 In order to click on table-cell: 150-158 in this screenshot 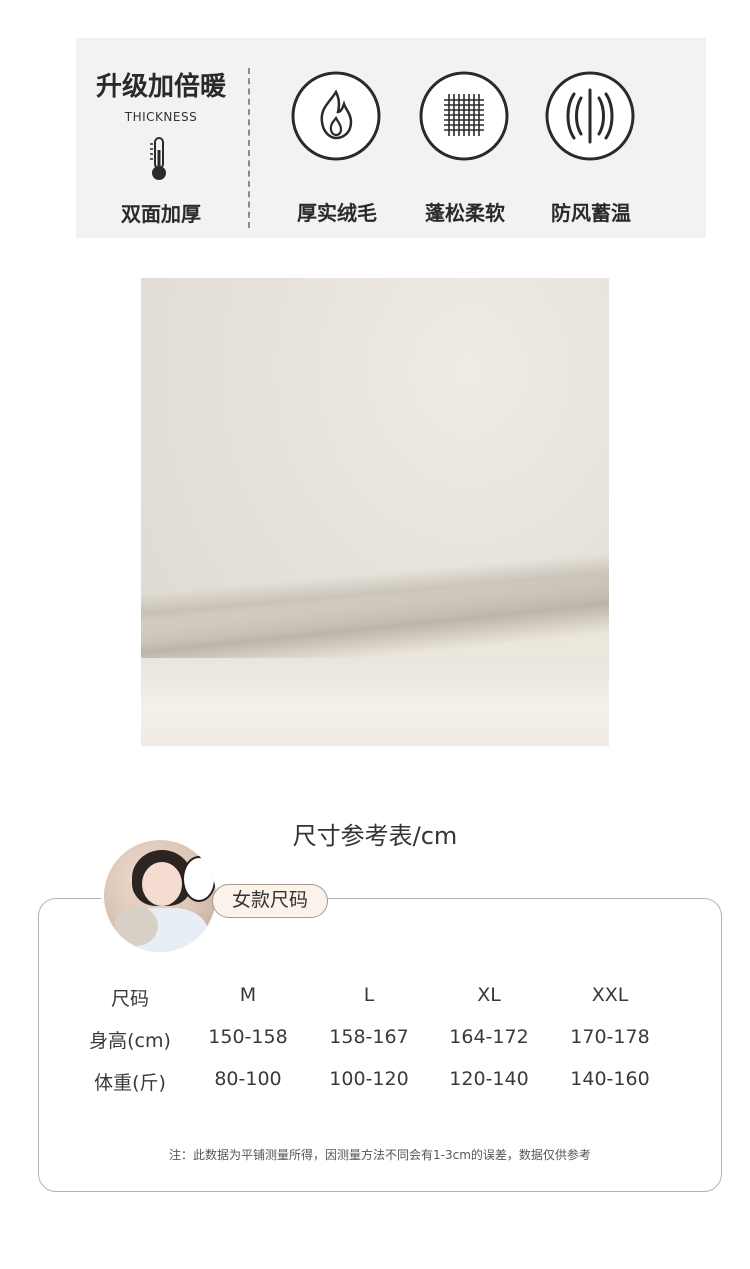, I will do `click(248, 1037)`.